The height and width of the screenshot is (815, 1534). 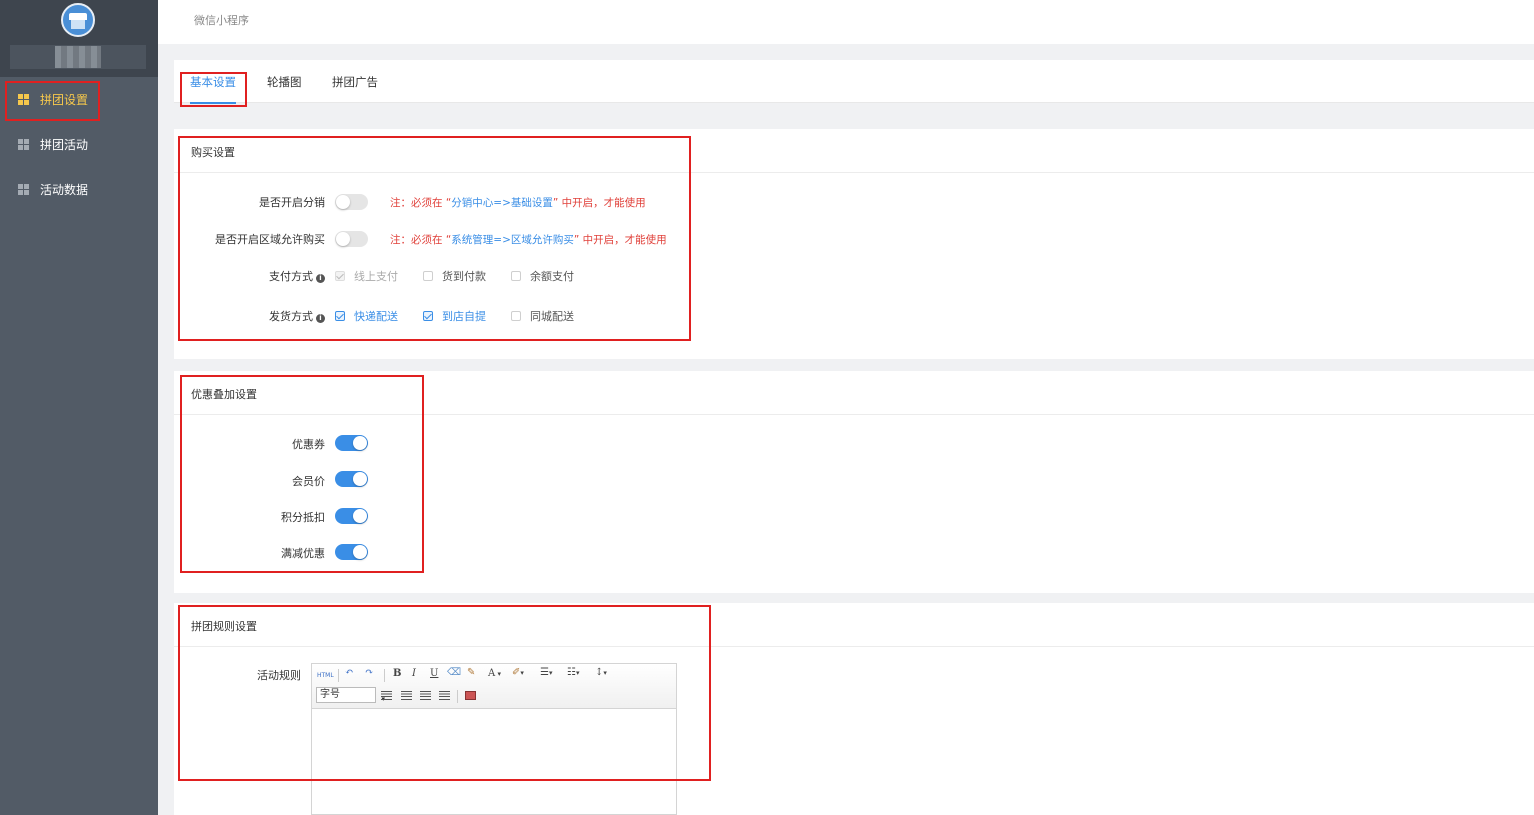 I want to click on sidebar-item-activity-data: 活动数据, so click(x=79, y=189).